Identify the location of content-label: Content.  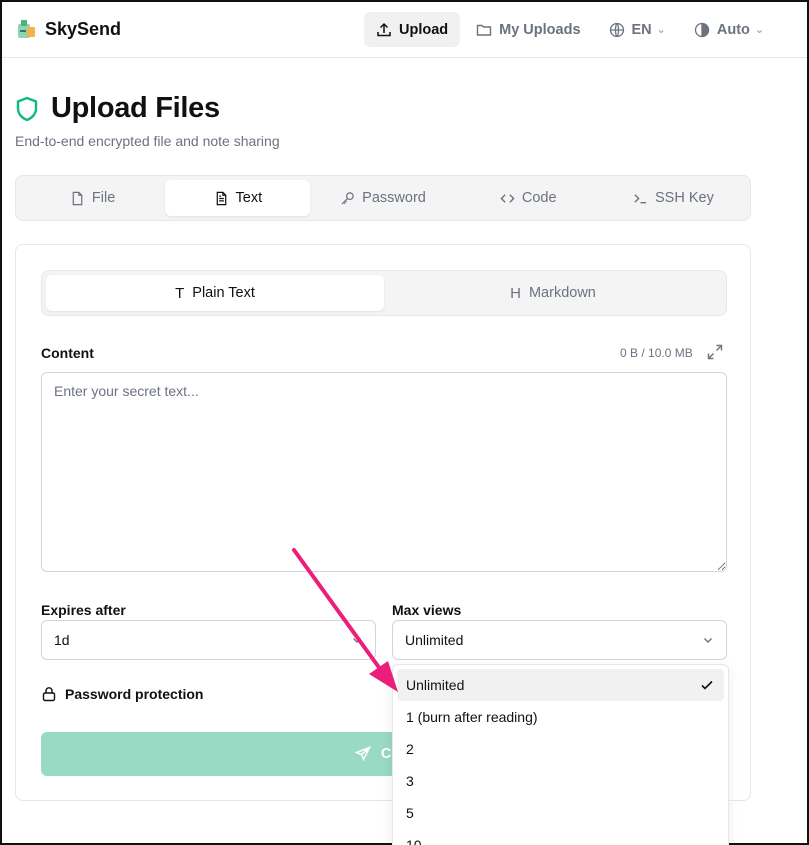
(67, 353).